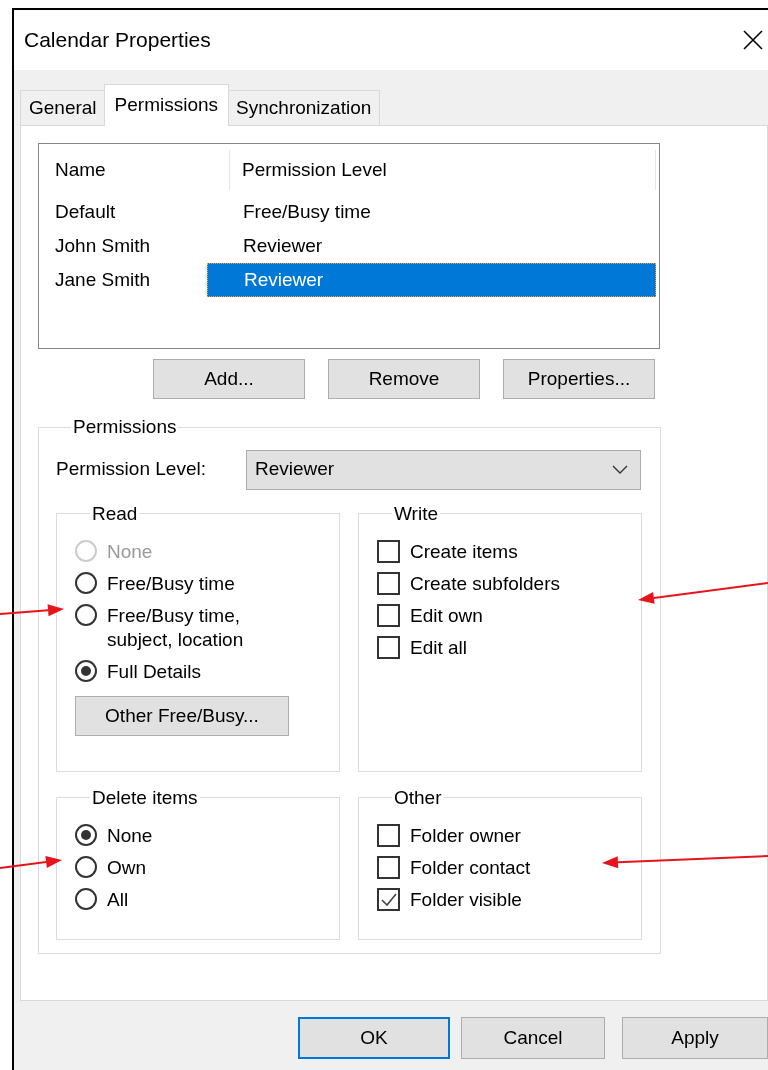 The height and width of the screenshot is (1070, 768). What do you see at coordinates (134, 170) in the screenshot?
I see `column-header: Name` at bounding box center [134, 170].